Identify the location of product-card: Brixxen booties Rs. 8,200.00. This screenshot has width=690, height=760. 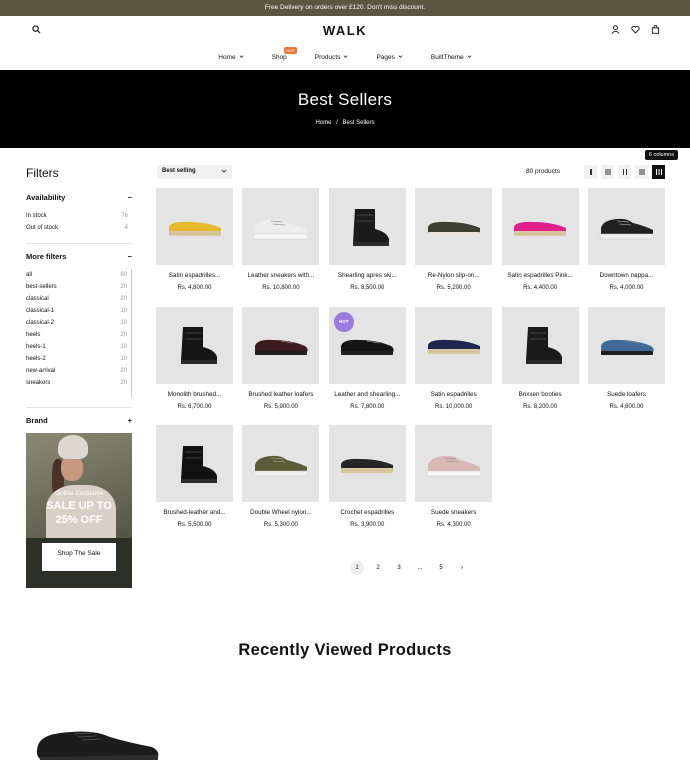
(540, 358).